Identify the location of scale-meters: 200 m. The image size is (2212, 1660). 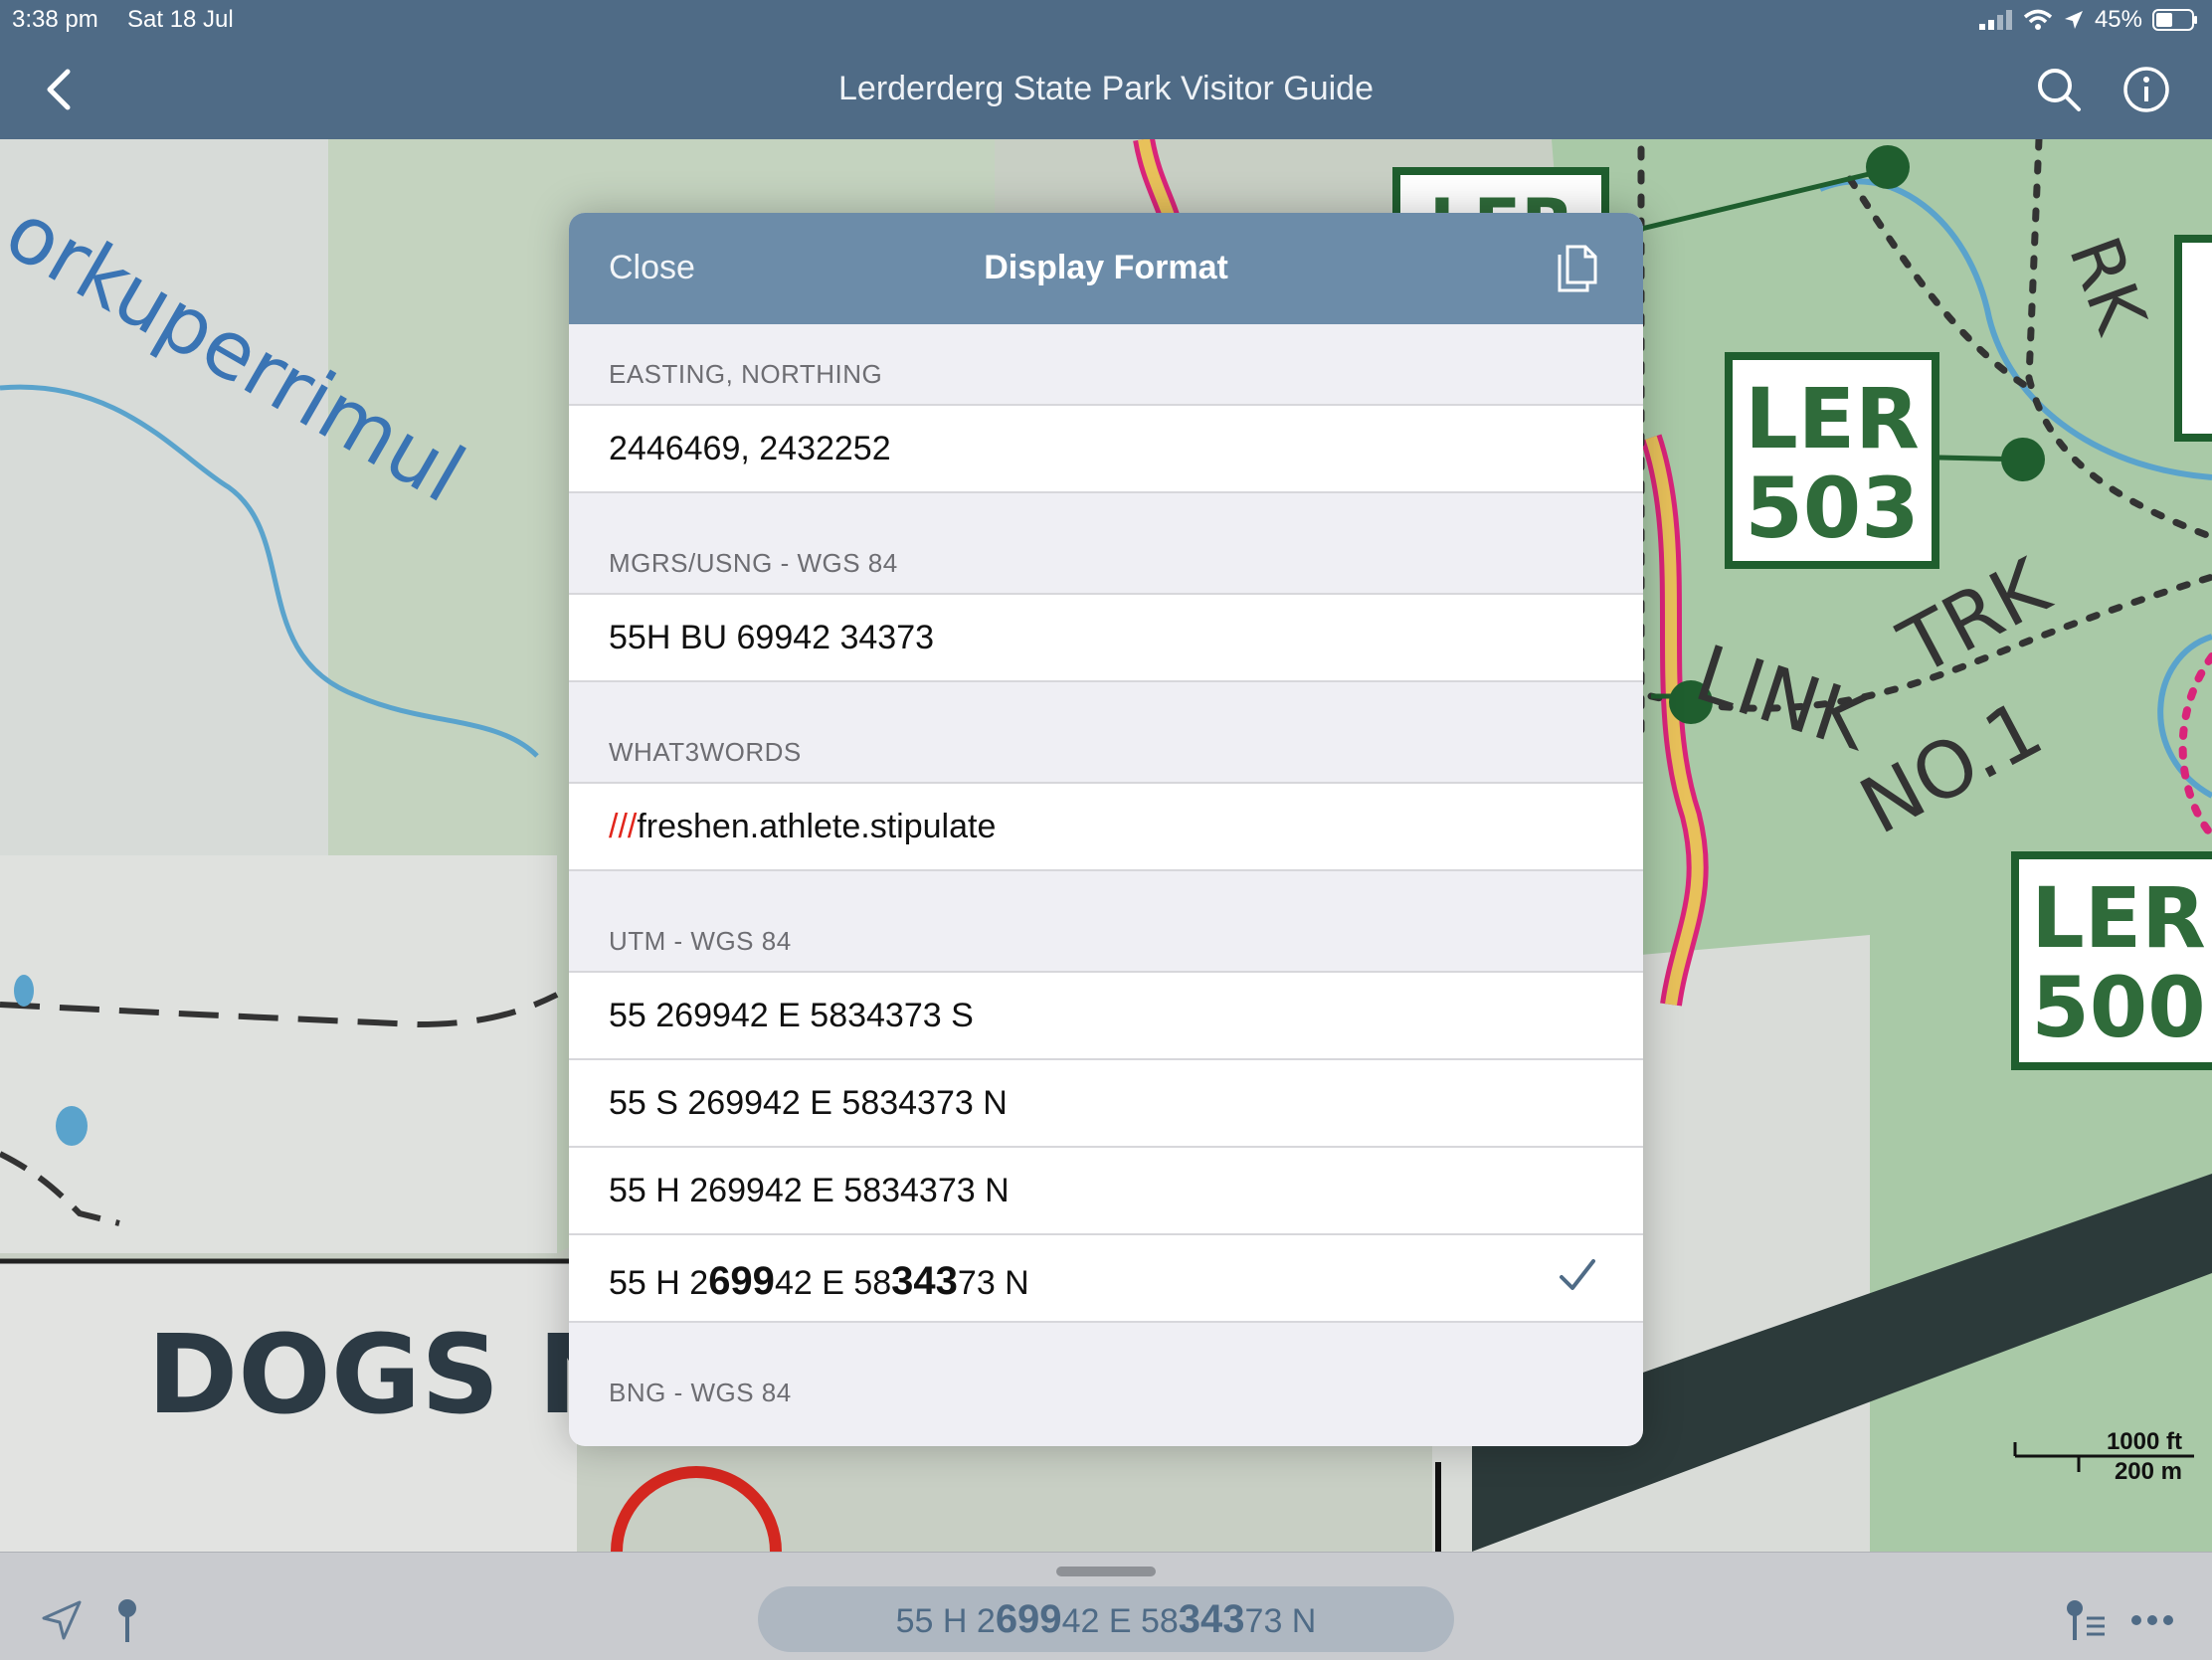
(2148, 1471).